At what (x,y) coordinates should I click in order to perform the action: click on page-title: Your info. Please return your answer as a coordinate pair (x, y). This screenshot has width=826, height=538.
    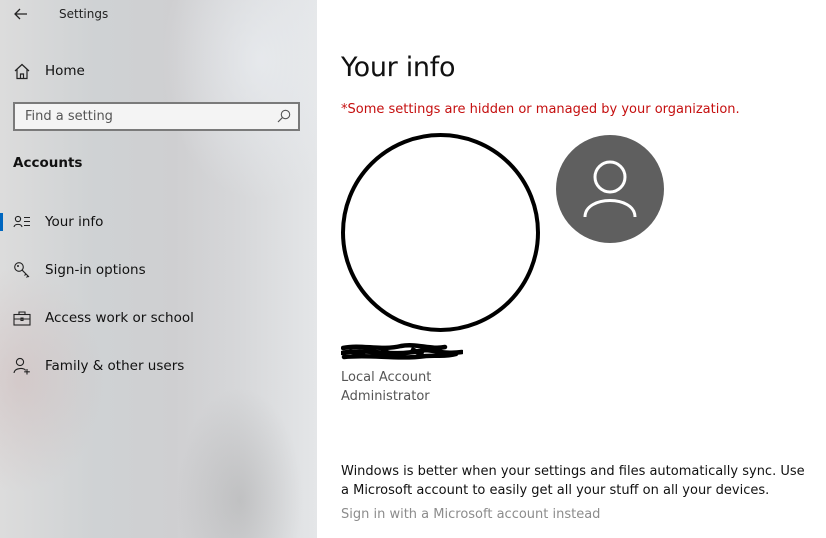
    Looking at the image, I should click on (398, 67).